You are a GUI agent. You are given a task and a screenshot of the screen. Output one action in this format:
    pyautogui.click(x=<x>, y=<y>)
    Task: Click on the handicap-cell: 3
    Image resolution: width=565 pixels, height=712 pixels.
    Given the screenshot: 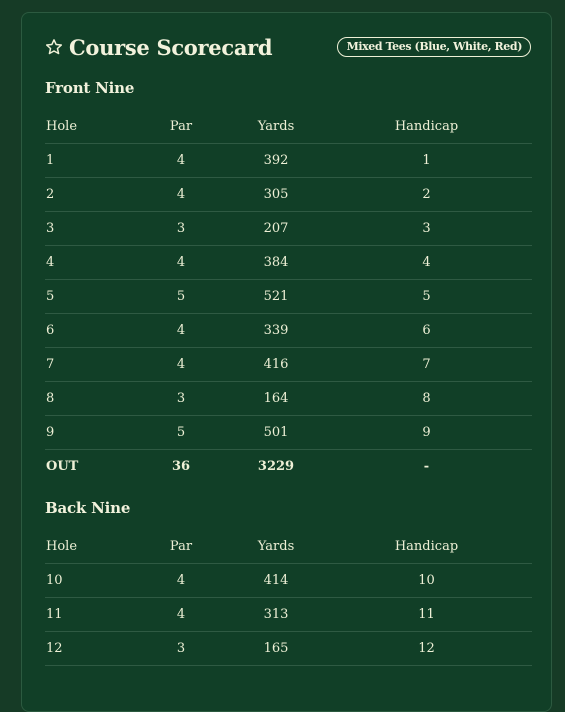 What is the action you would take?
    pyautogui.click(x=426, y=228)
    